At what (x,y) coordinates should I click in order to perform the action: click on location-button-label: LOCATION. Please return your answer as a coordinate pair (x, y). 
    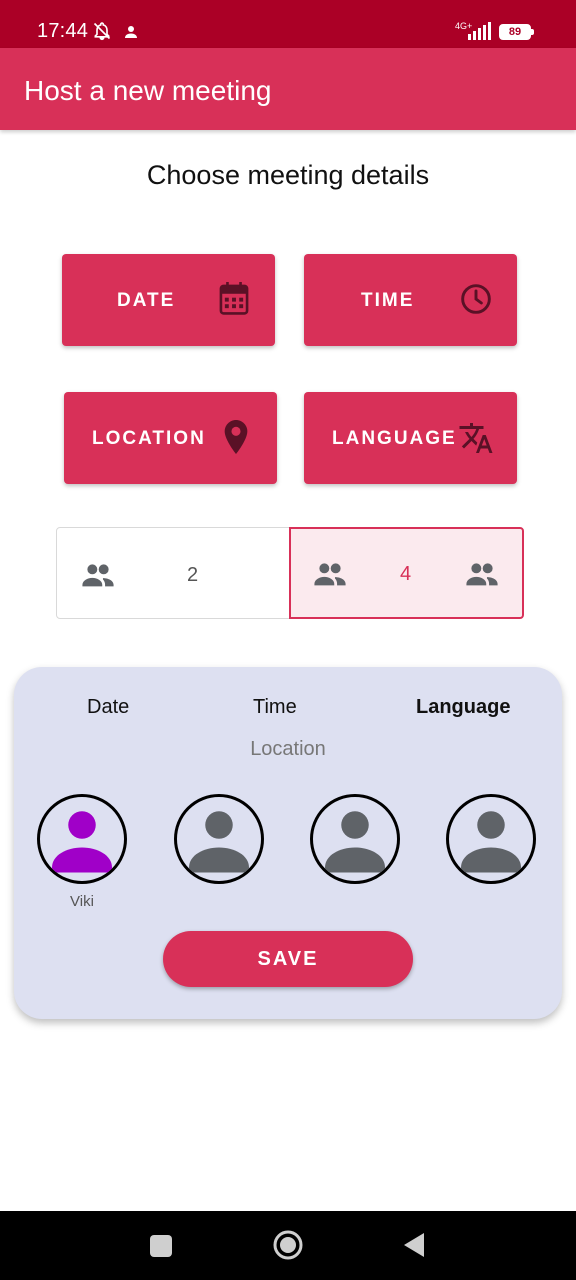
    Looking at the image, I should click on (149, 438).